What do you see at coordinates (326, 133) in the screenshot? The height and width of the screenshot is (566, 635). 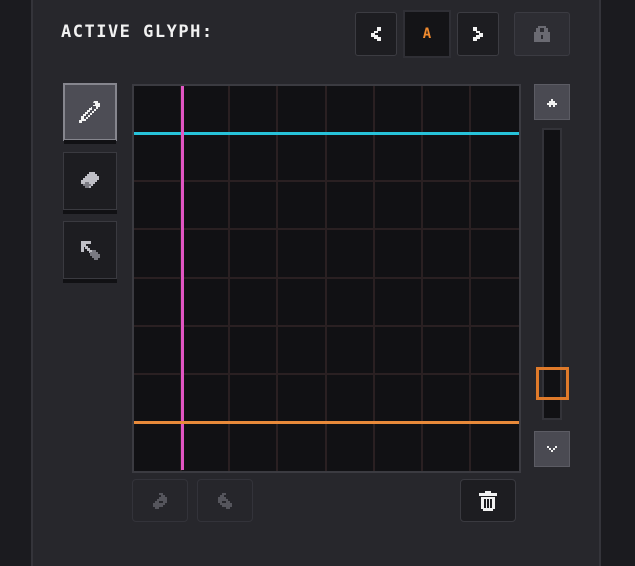 I see `cap-height-guide` at bounding box center [326, 133].